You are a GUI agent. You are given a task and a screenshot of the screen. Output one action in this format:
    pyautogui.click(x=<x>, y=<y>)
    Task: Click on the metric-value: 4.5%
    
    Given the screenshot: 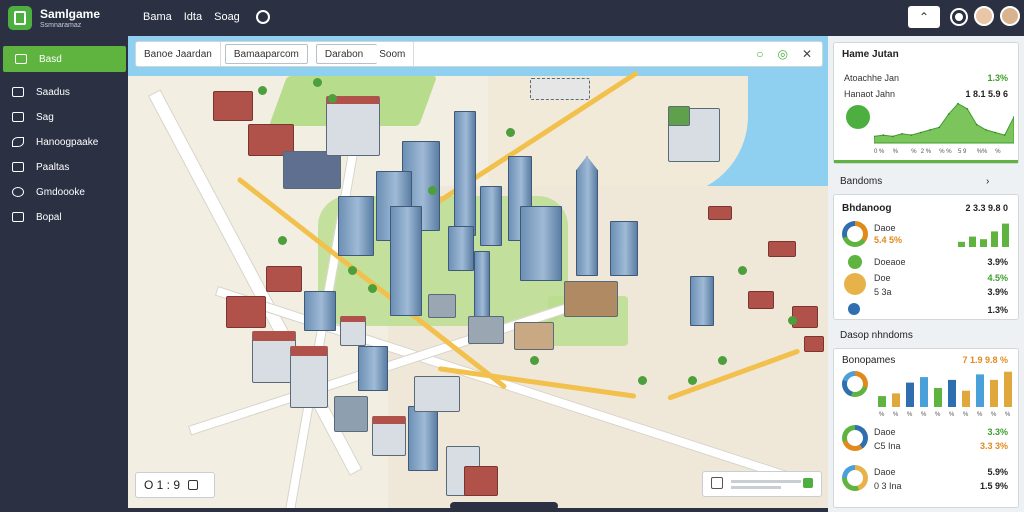 What is the action you would take?
    pyautogui.click(x=997, y=278)
    